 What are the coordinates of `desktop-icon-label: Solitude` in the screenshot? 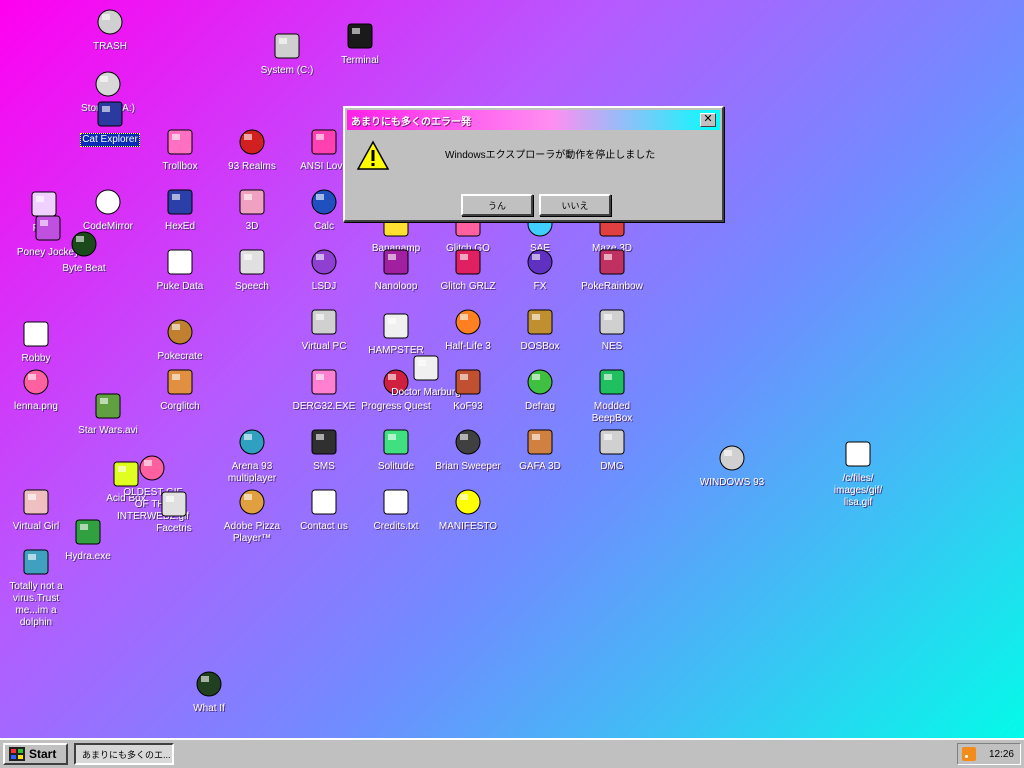 It's located at (396, 466).